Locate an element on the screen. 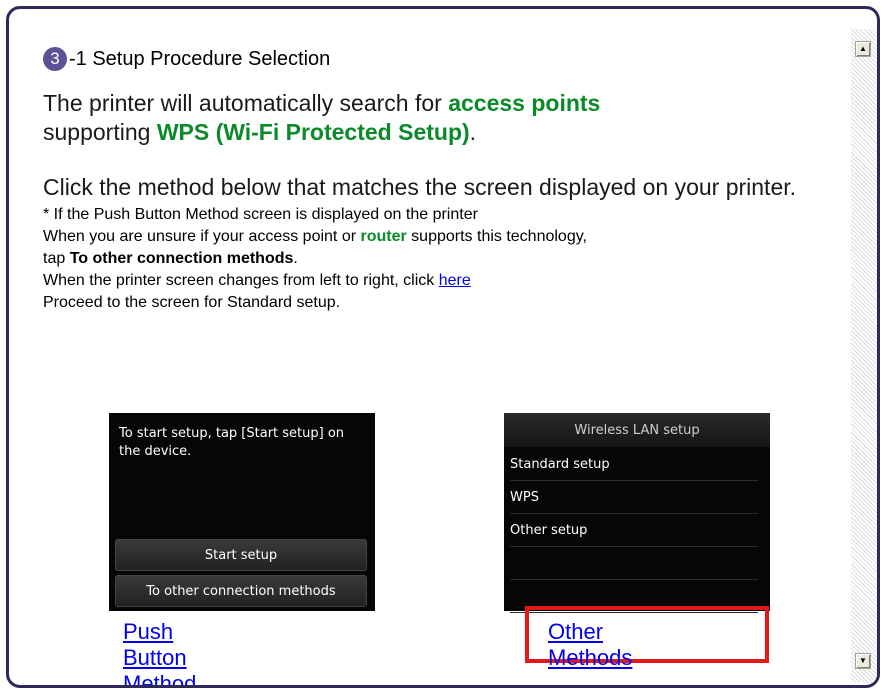 The image size is (890, 694). vertical-scrollbar: ▲ ▼ is located at coordinates (864, 356).